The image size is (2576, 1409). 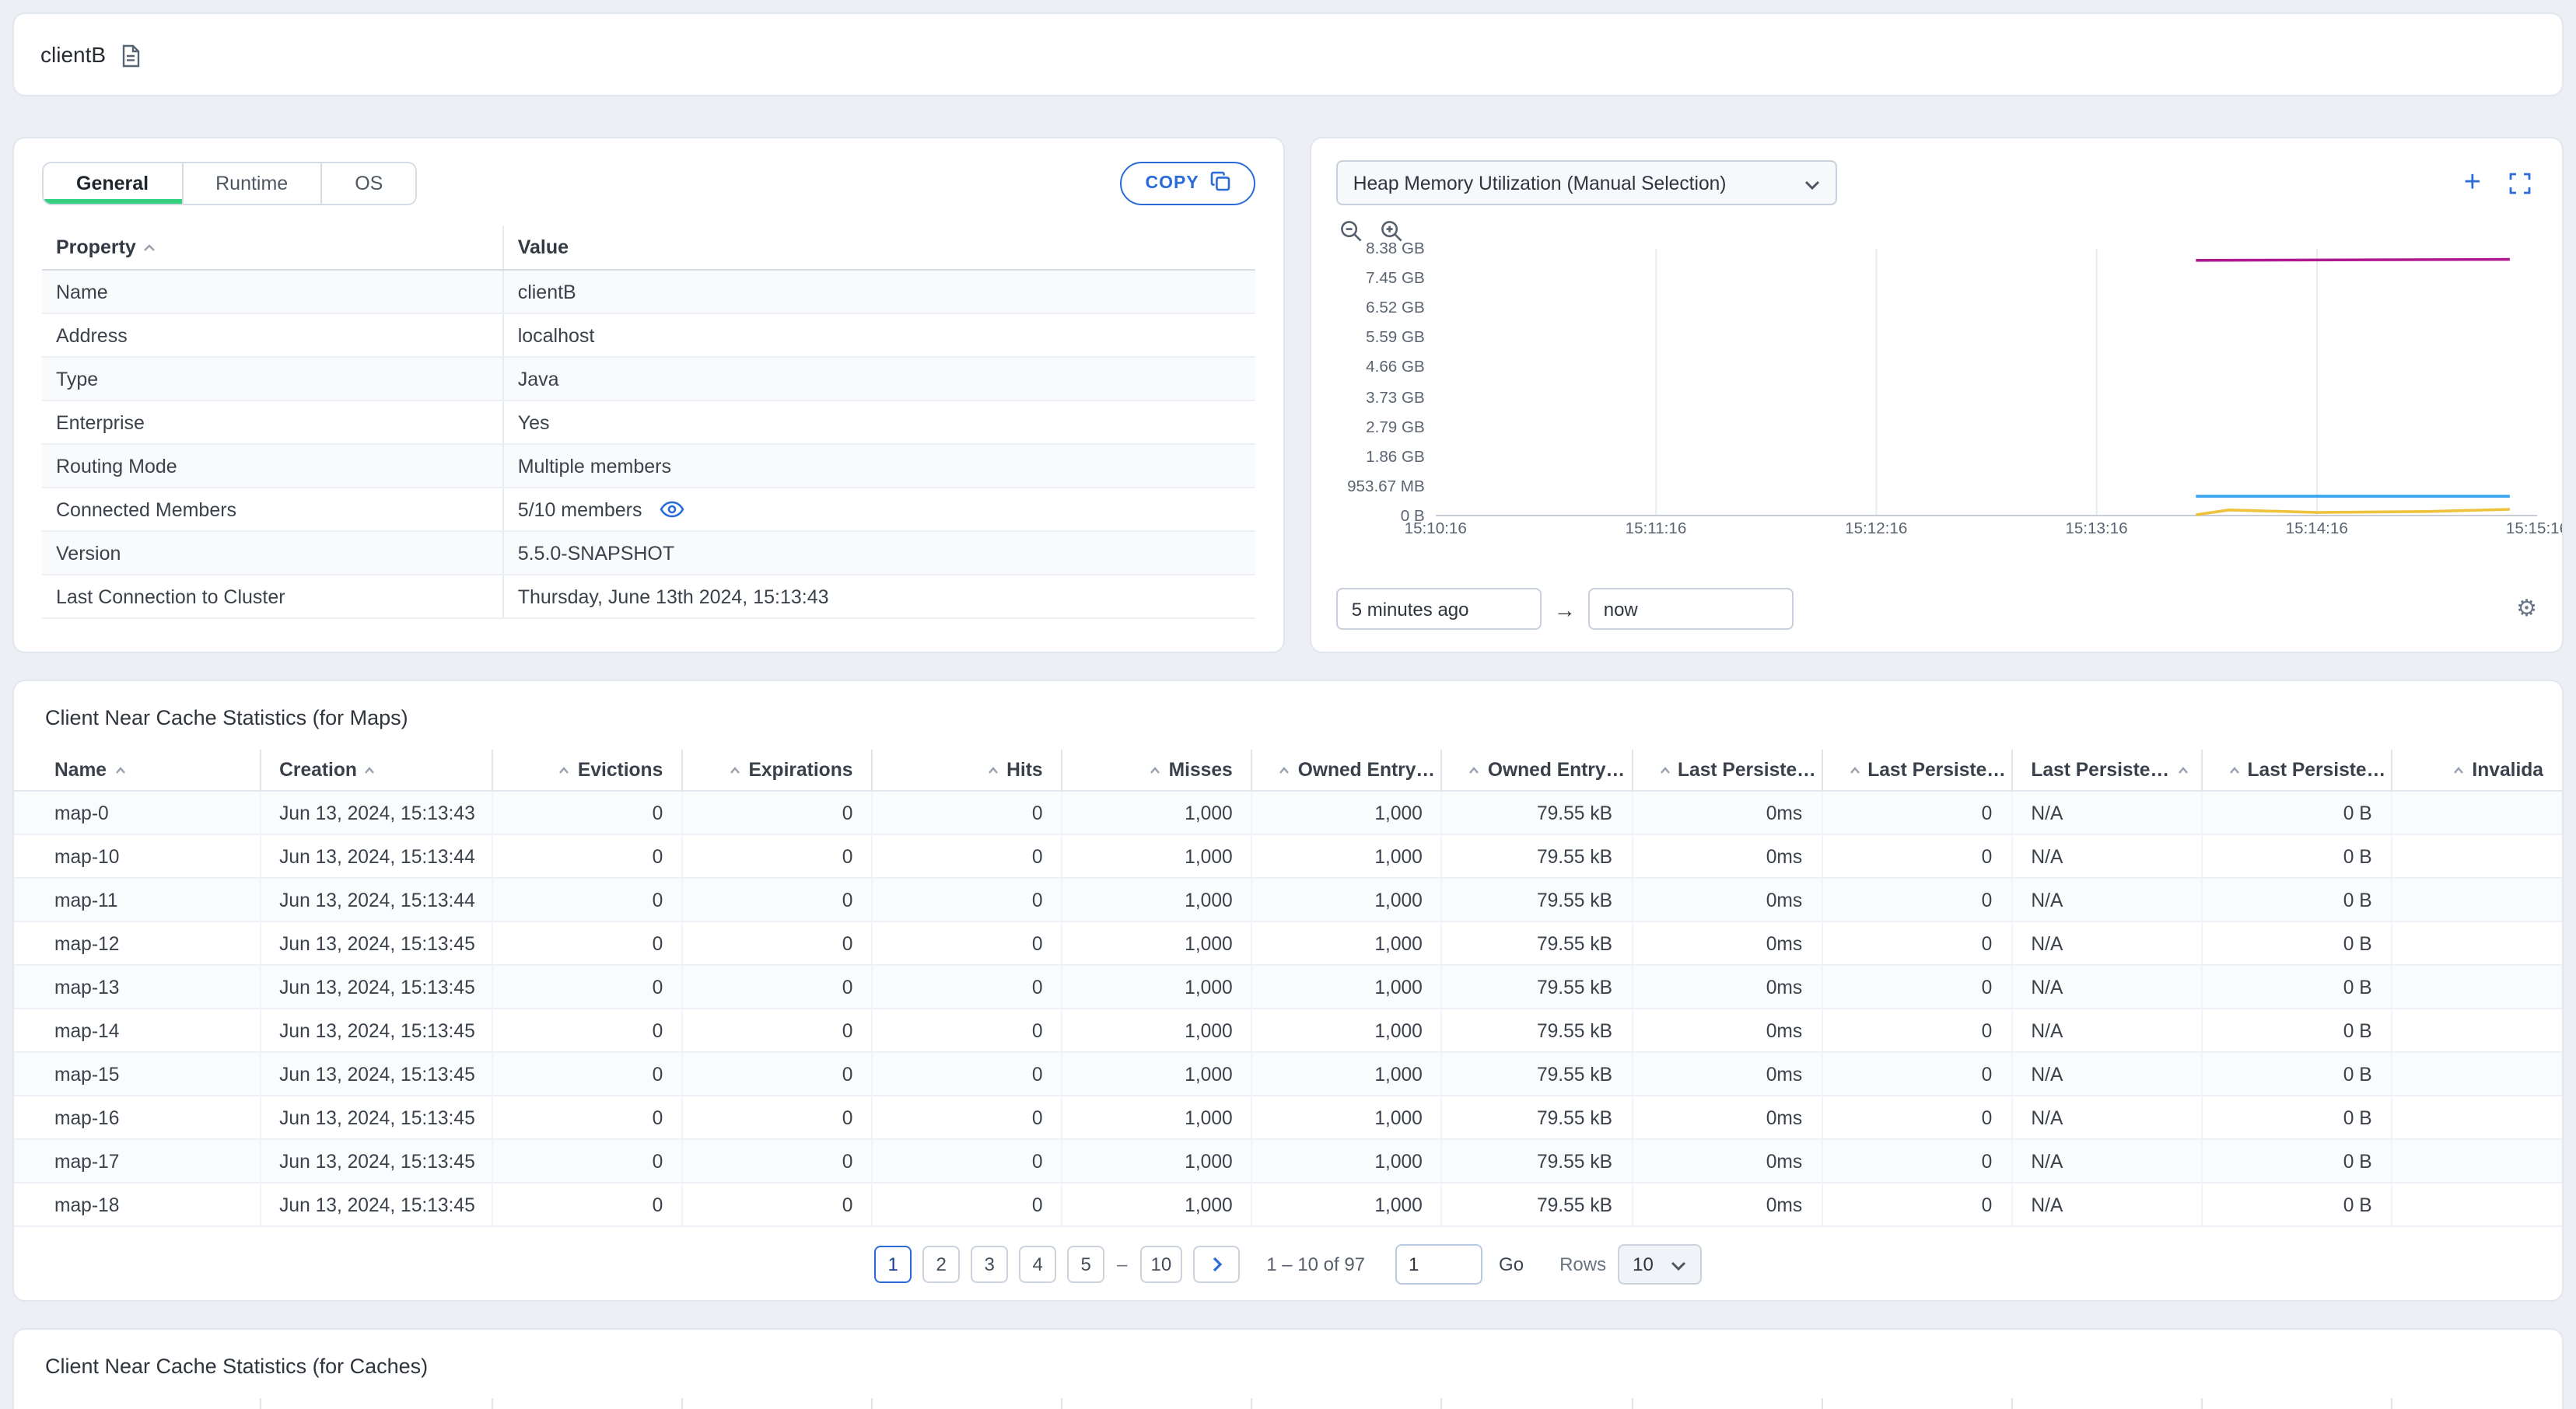 I want to click on value-column-header: Value, so click(x=878, y=248).